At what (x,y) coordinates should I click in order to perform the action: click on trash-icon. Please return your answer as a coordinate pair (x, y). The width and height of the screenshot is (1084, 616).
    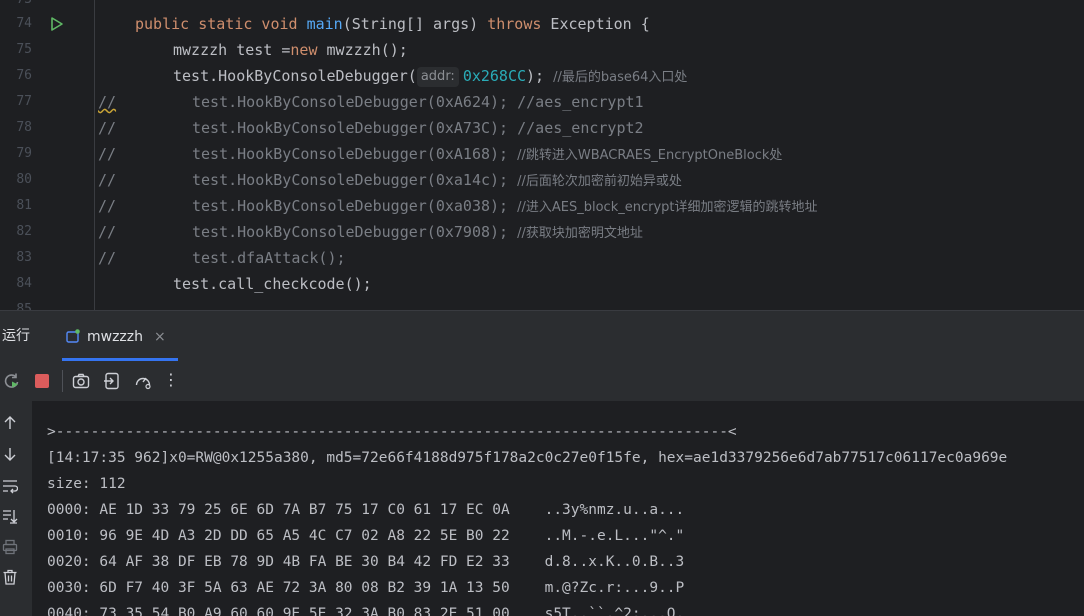
    Looking at the image, I should click on (10, 577).